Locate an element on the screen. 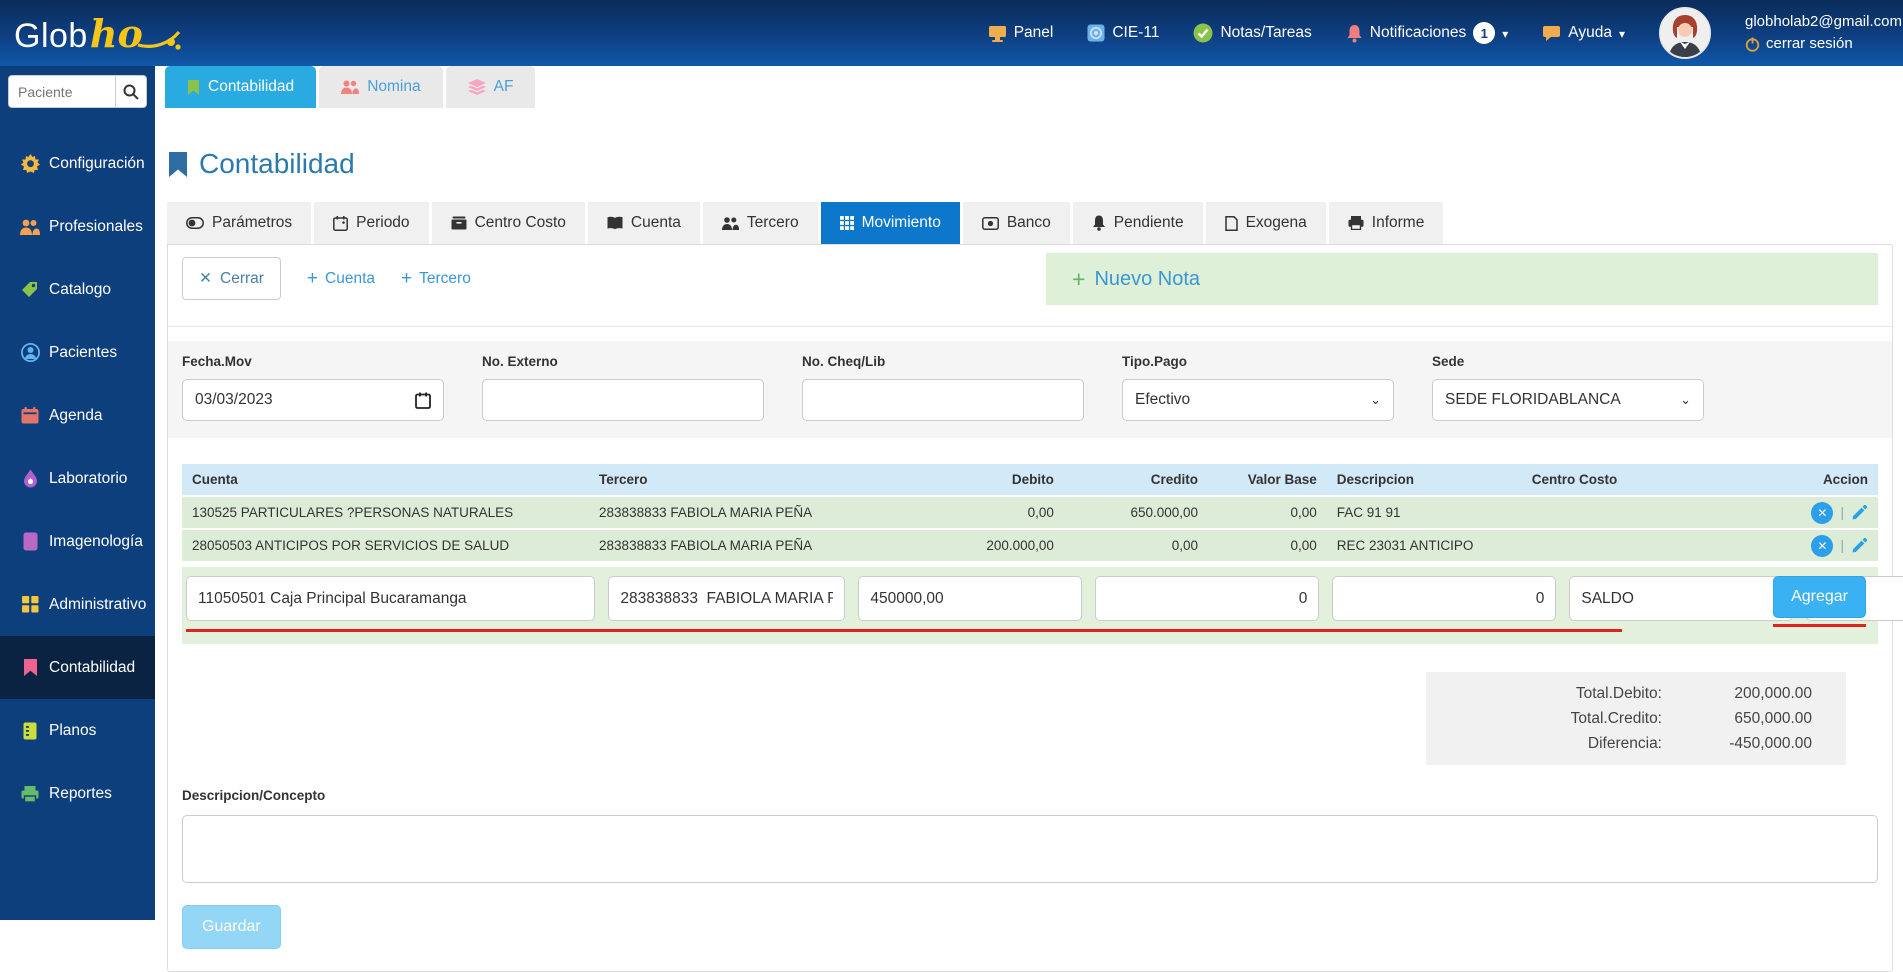 The height and width of the screenshot is (972, 1903). sidebar-item-label: Reportes is located at coordinates (80, 793).